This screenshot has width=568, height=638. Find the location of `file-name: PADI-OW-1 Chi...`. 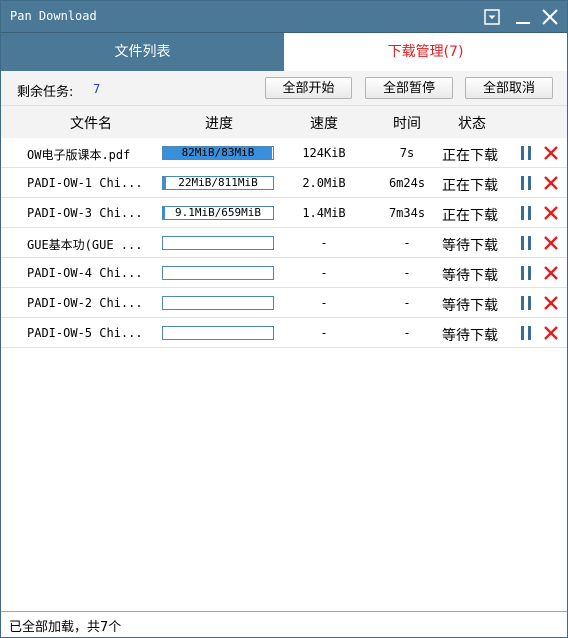

file-name: PADI-OW-1 Chi... is located at coordinates (85, 183).